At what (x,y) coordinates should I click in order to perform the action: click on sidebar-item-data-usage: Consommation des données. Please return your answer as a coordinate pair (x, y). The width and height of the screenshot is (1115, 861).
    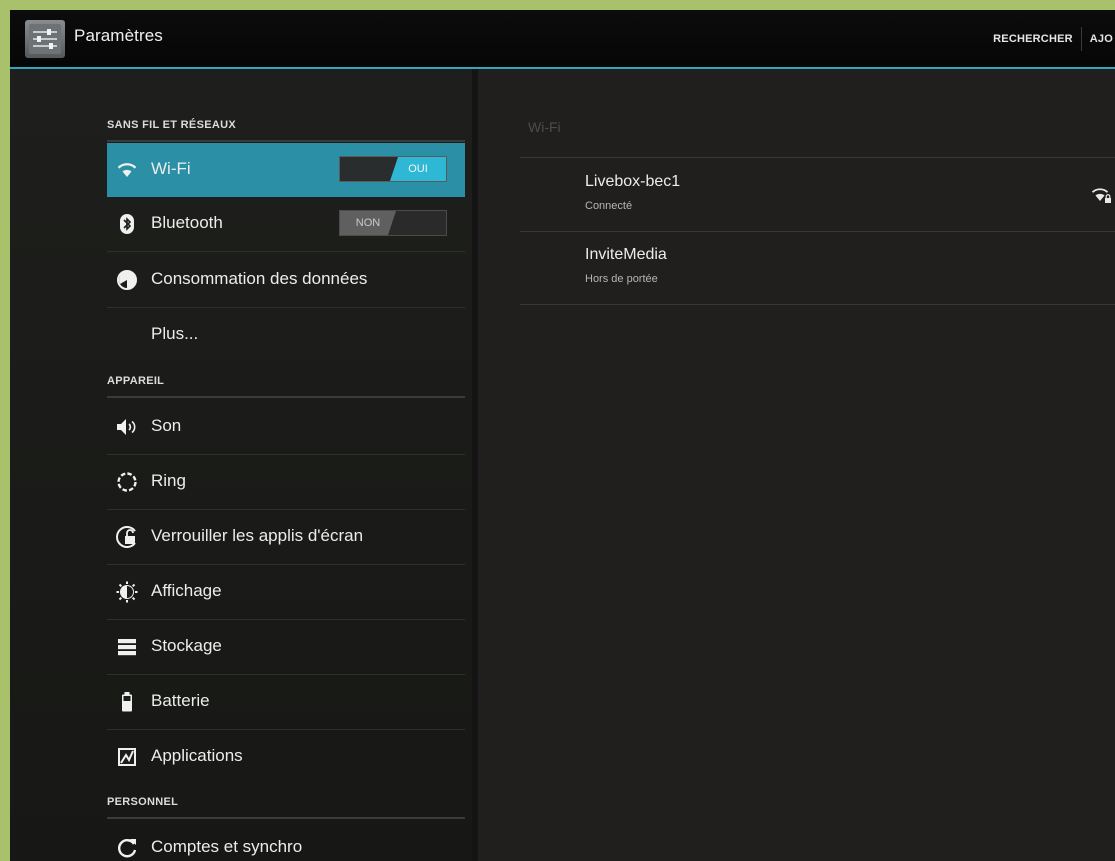
    Looking at the image, I should click on (286, 280).